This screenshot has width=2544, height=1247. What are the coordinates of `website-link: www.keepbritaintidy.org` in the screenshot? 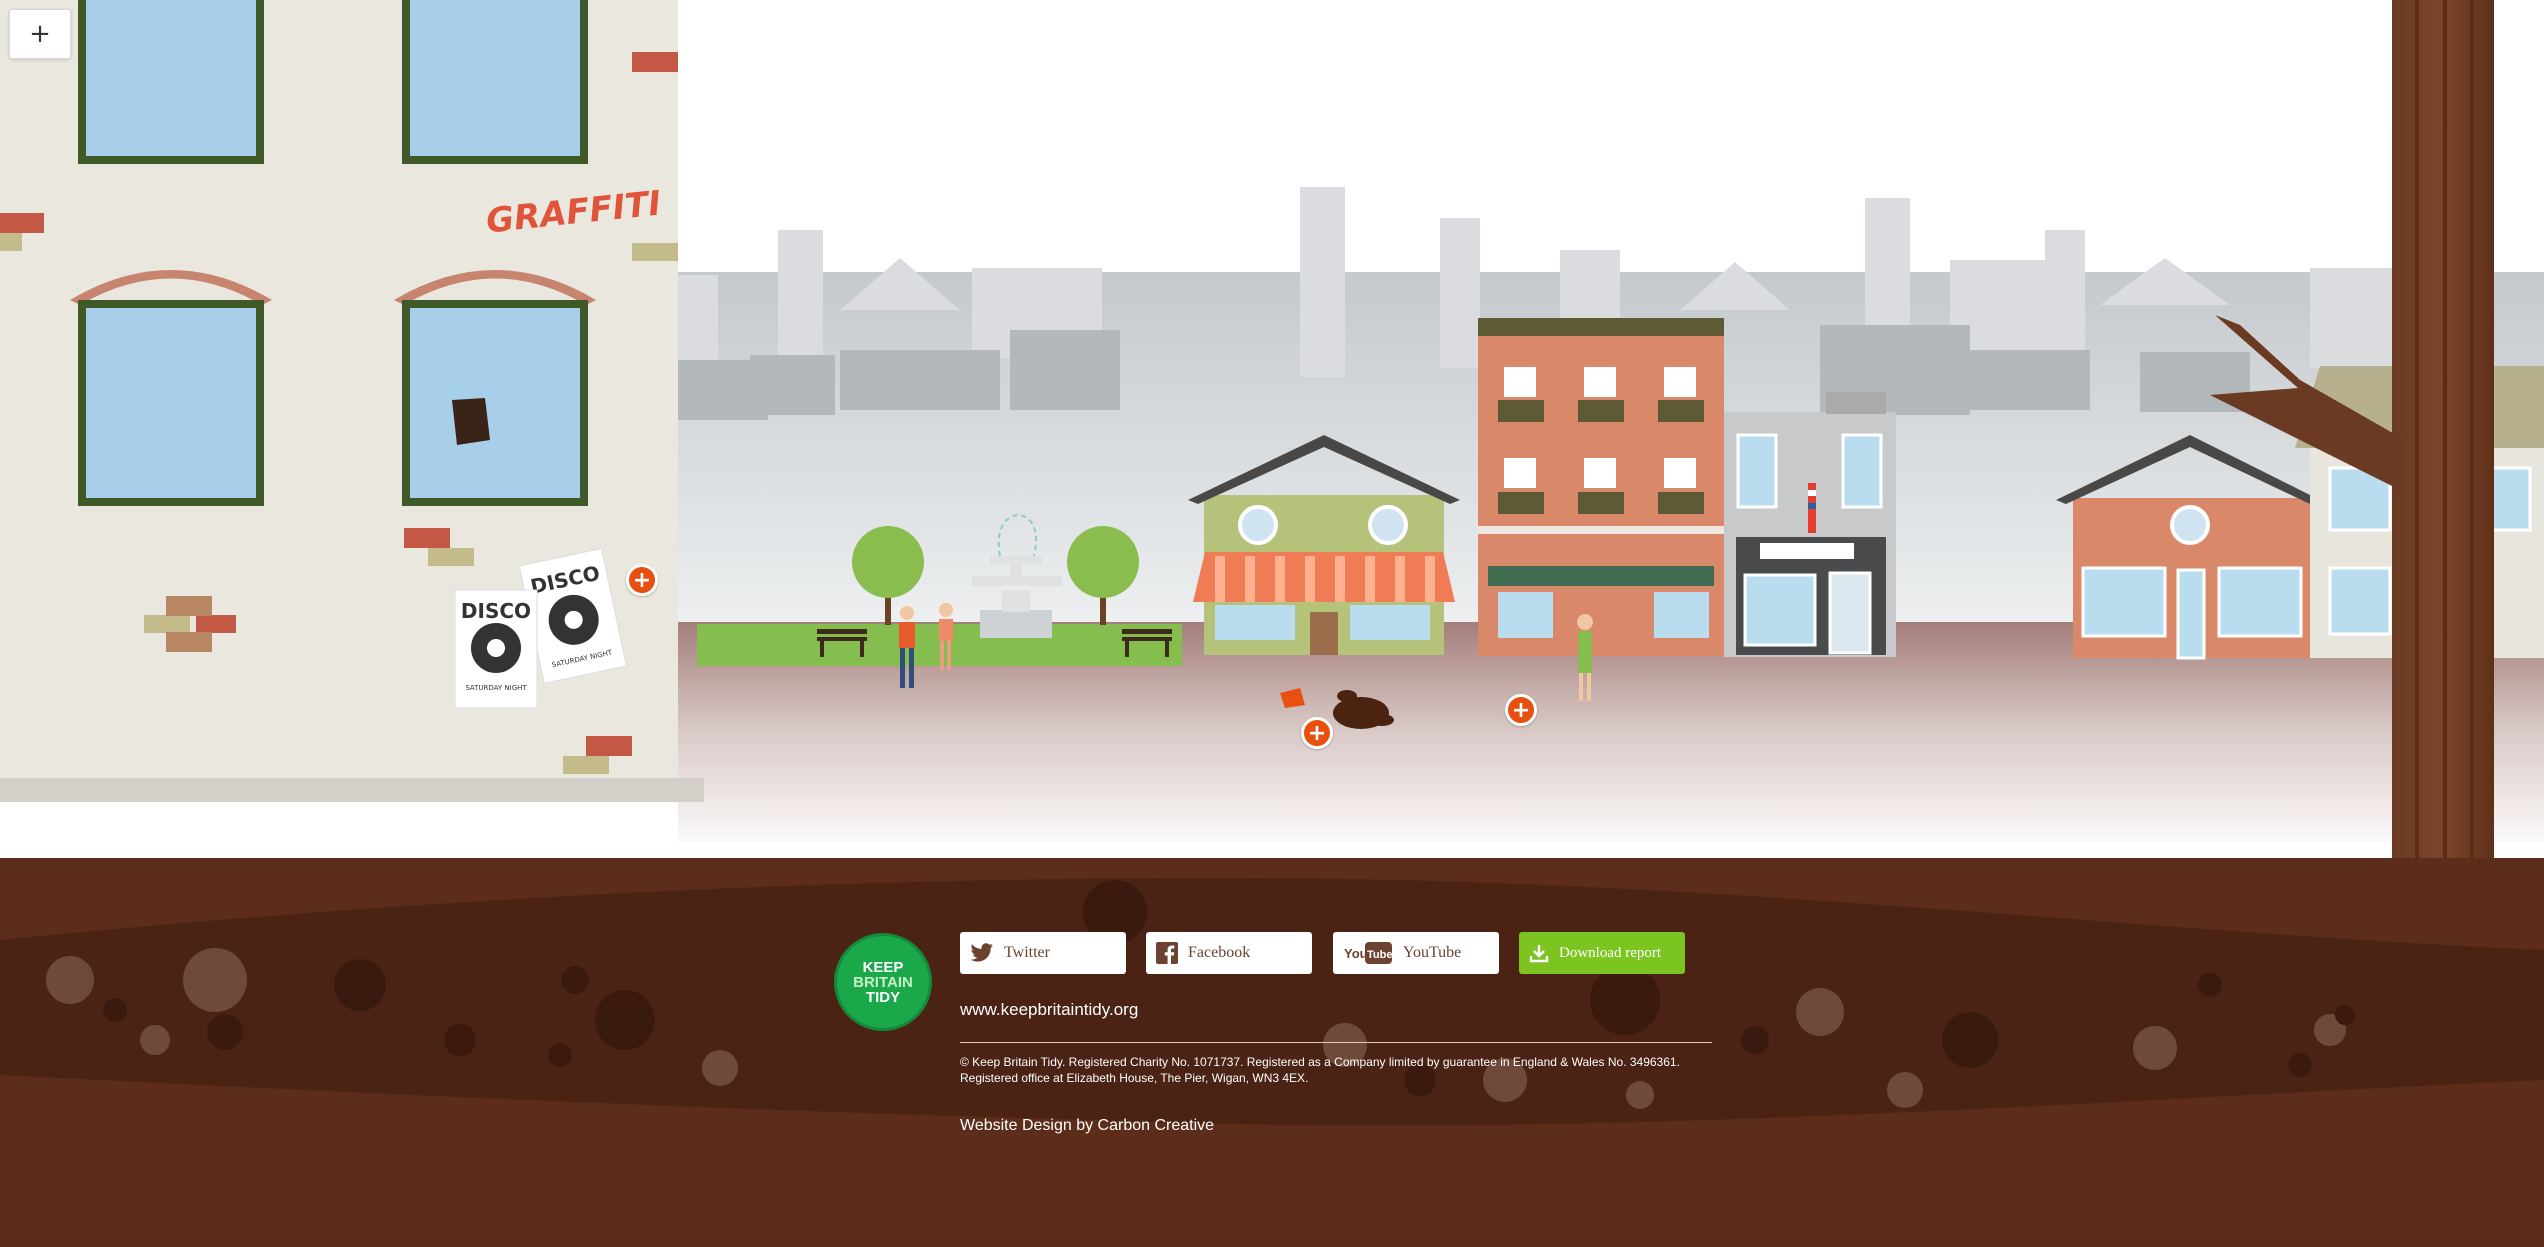 It's located at (1049, 1010).